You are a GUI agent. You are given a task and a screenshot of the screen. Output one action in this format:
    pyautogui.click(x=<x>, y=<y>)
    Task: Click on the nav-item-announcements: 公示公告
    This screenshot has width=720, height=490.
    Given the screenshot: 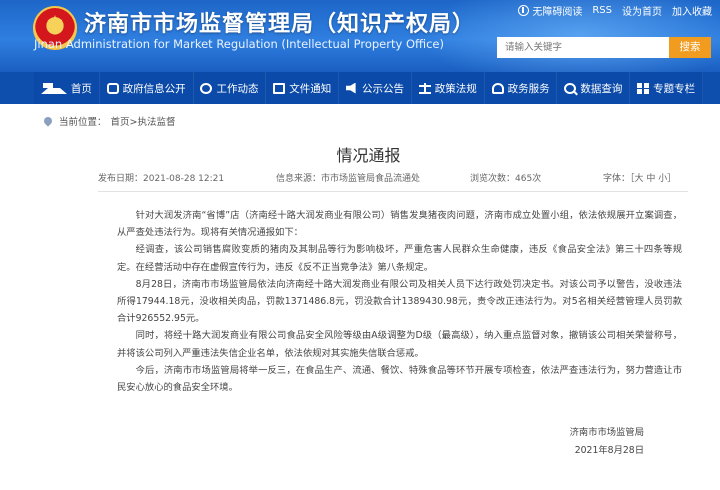 What is the action you would take?
    pyautogui.click(x=375, y=88)
    